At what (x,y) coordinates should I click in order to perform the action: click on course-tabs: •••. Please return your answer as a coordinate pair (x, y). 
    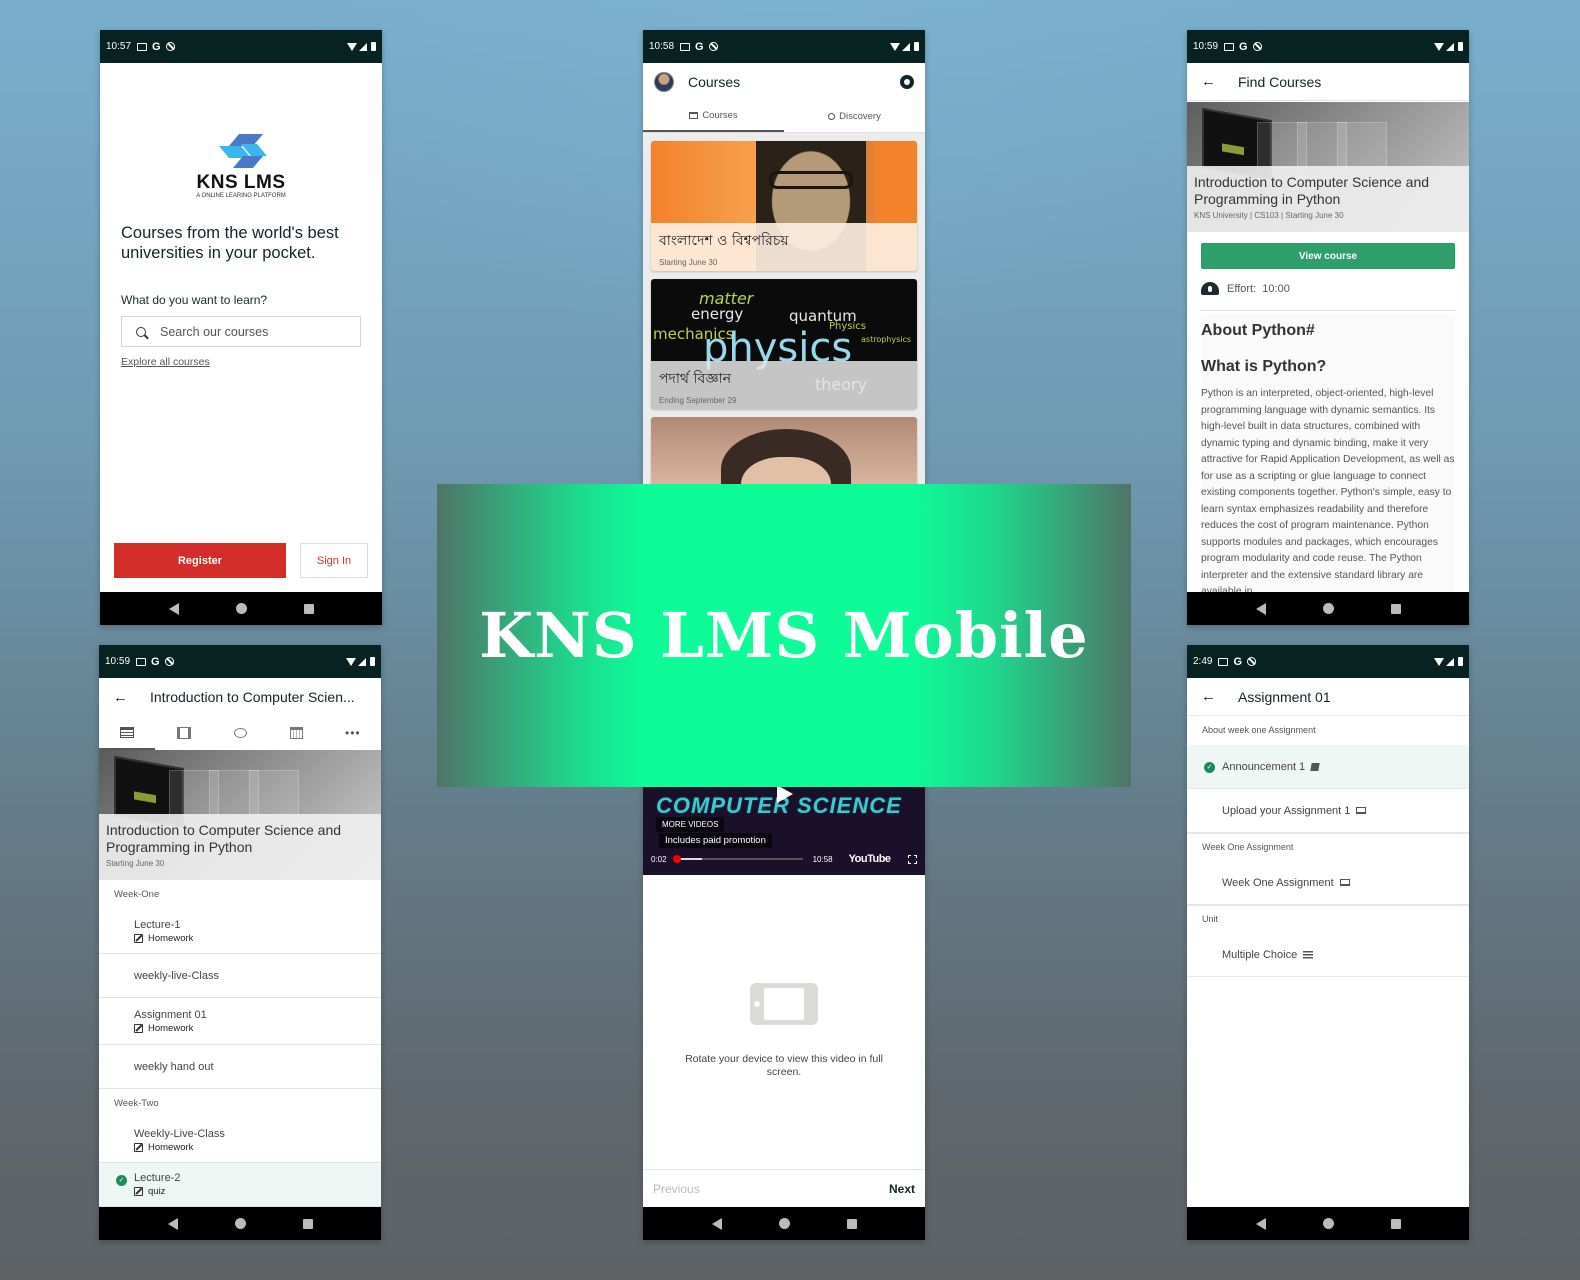
    Looking at the image, I should click on (240, 733).